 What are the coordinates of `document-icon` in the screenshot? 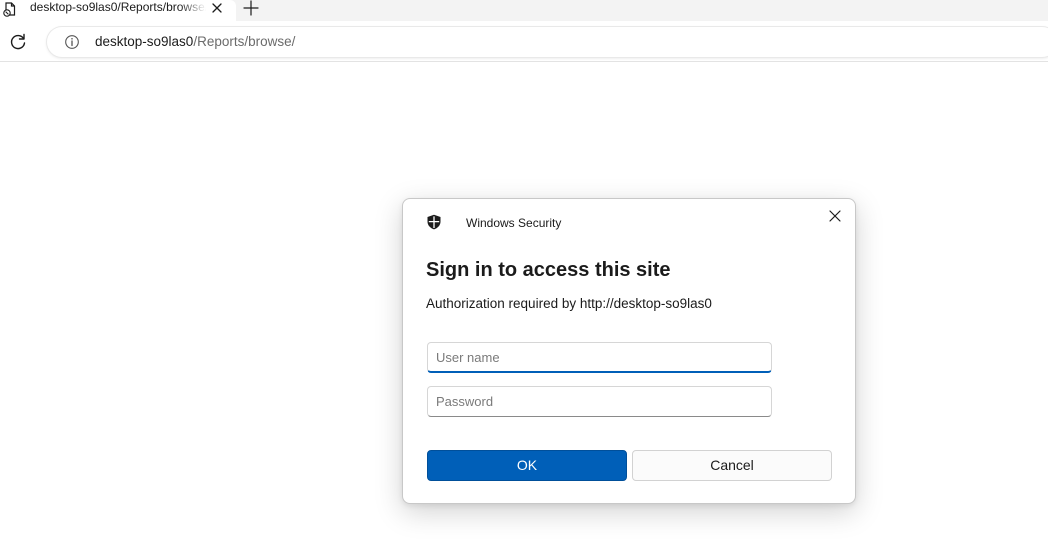 It's located at (9, 9).